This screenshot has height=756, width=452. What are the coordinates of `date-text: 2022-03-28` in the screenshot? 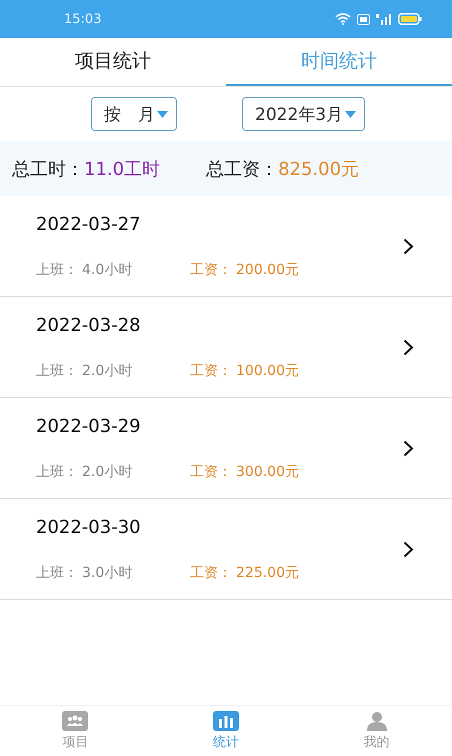 It's located at (89, 325).